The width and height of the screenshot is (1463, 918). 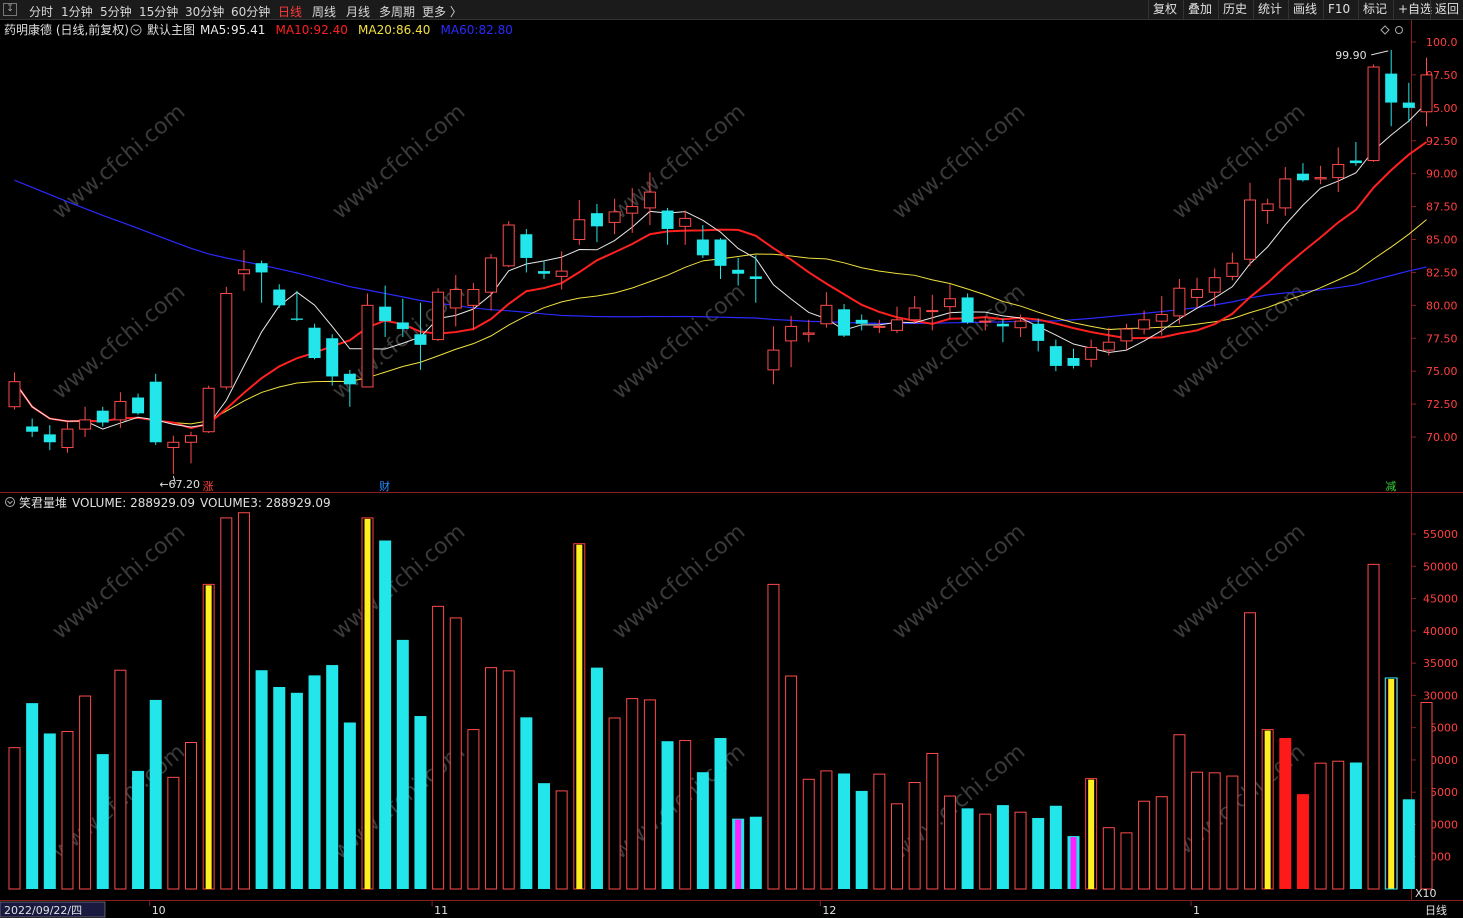 What do you see at coordinates (1164, 10) in the screenshot?
I see `restore-rights-button: 复权` at bounding box center [1164, 10].